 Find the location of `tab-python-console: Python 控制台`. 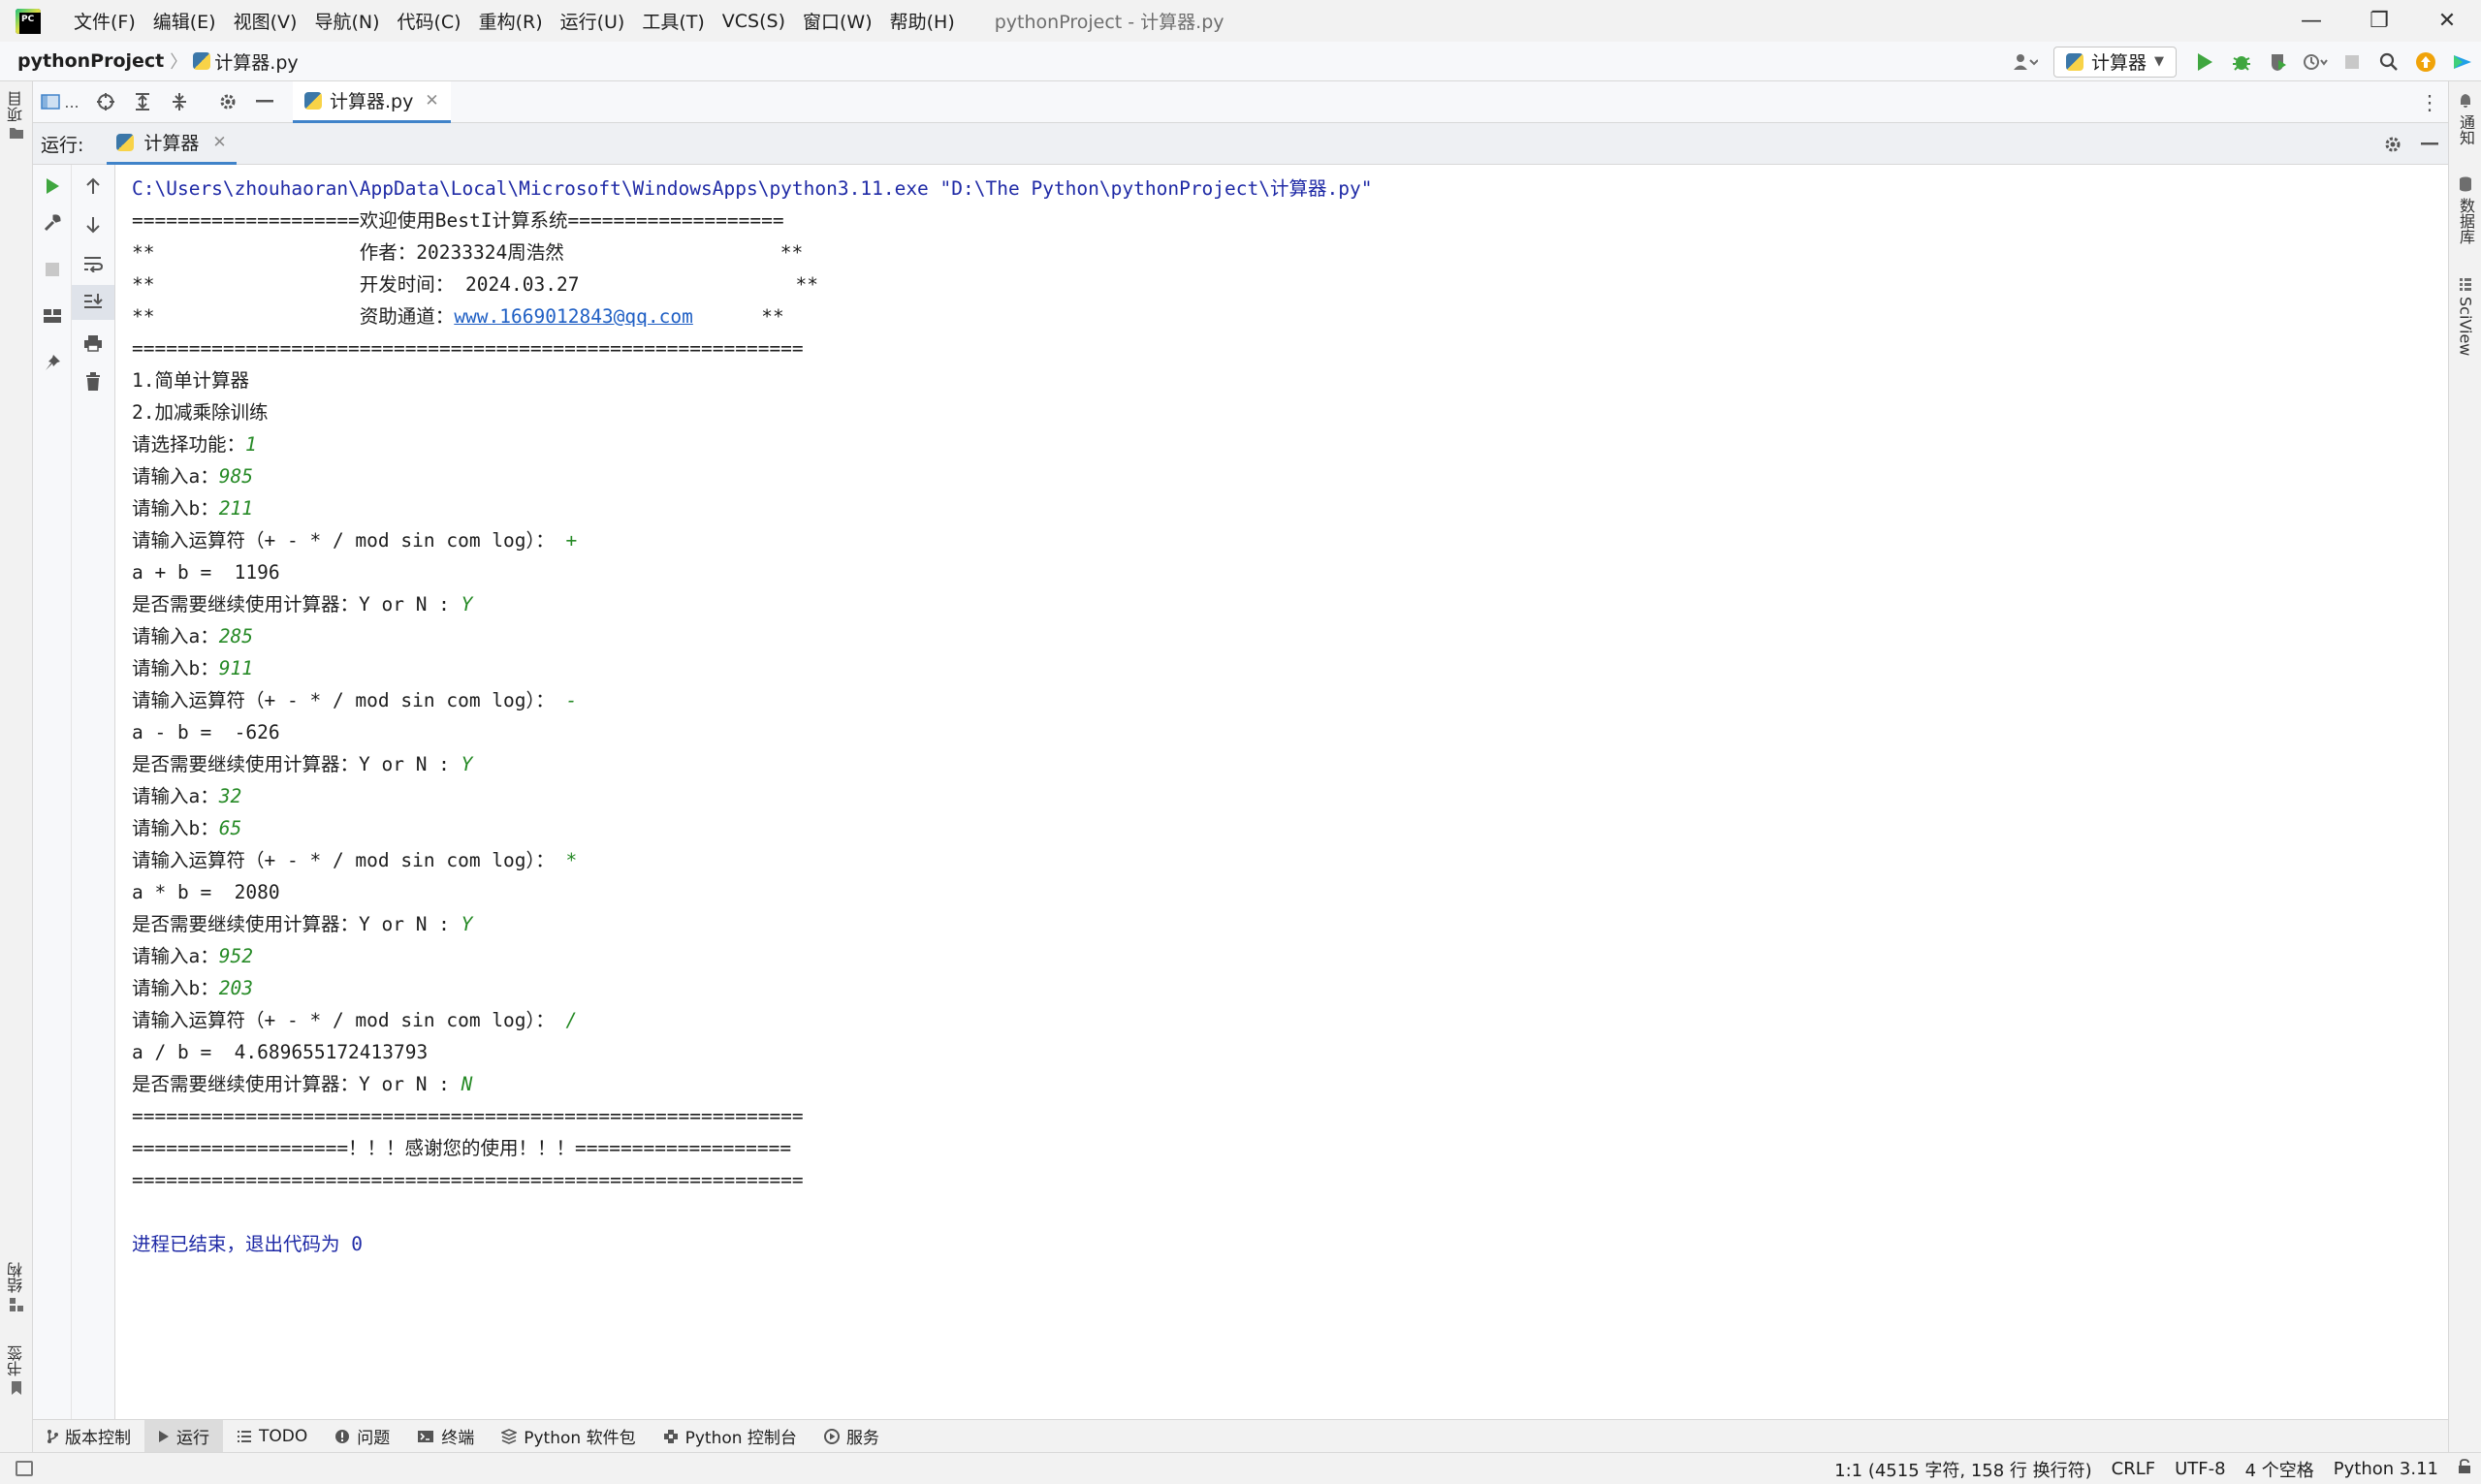

tab-python-console: Python 控制台 is located at coordinates (730, 1436).